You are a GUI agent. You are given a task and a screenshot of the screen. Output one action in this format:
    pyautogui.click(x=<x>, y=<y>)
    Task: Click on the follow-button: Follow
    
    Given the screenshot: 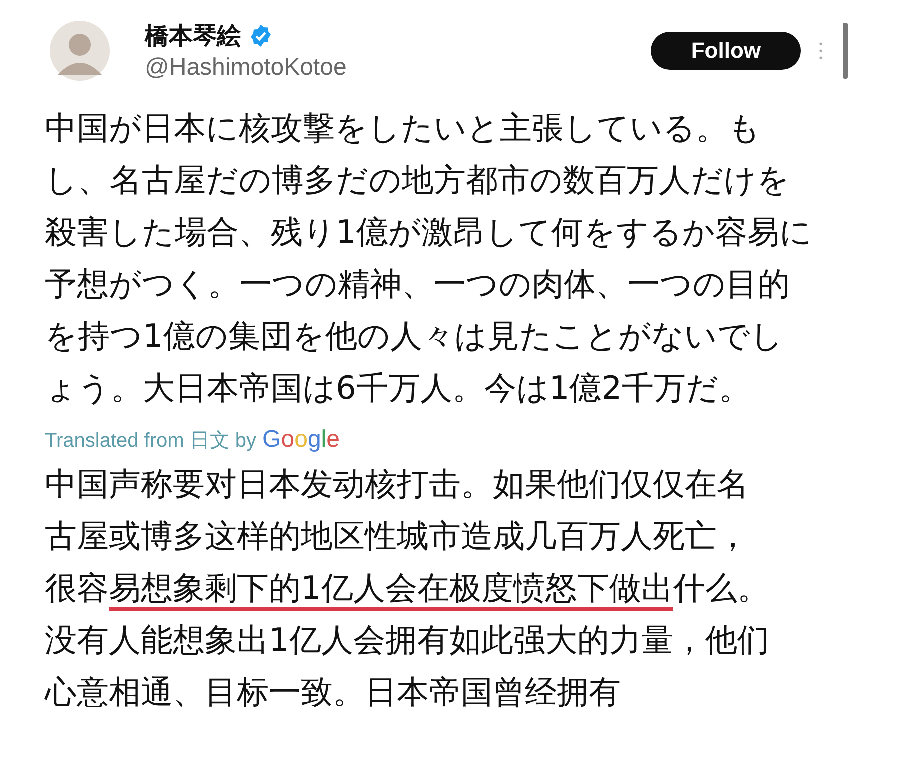 What is the action you would take?
    pyautogui.click(x=726, y=51)
    